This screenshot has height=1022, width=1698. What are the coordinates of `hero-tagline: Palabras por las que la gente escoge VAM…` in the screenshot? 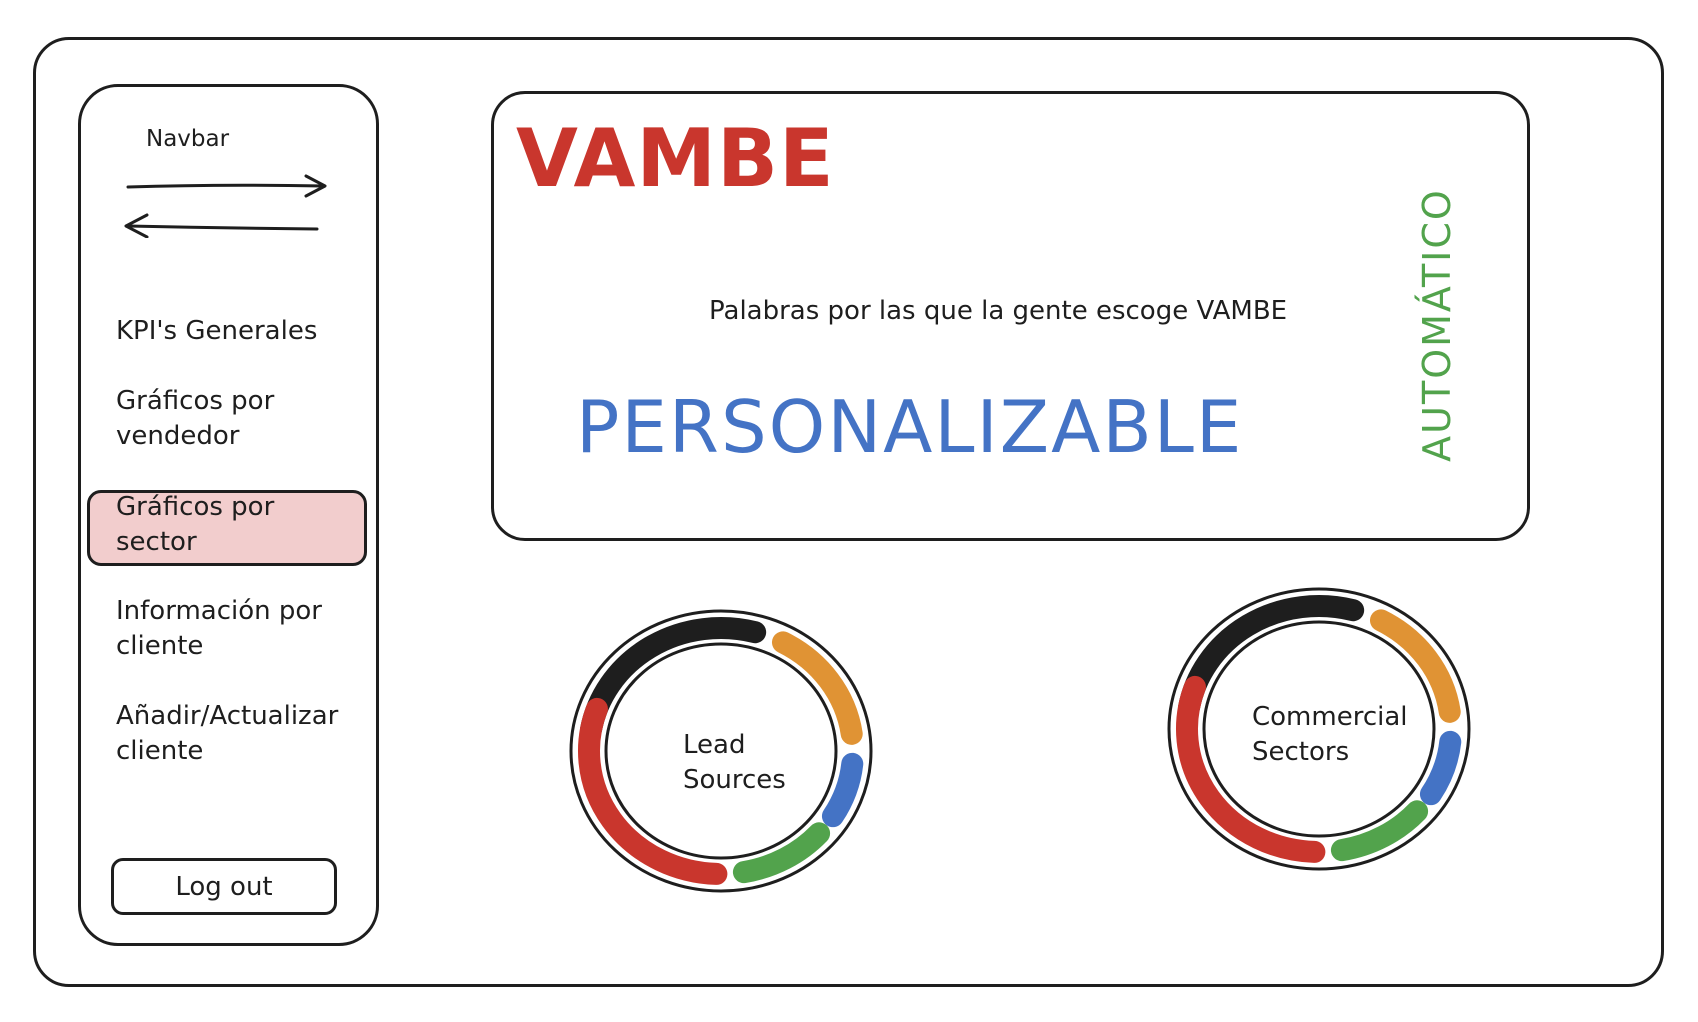 It's located at (998, 311).